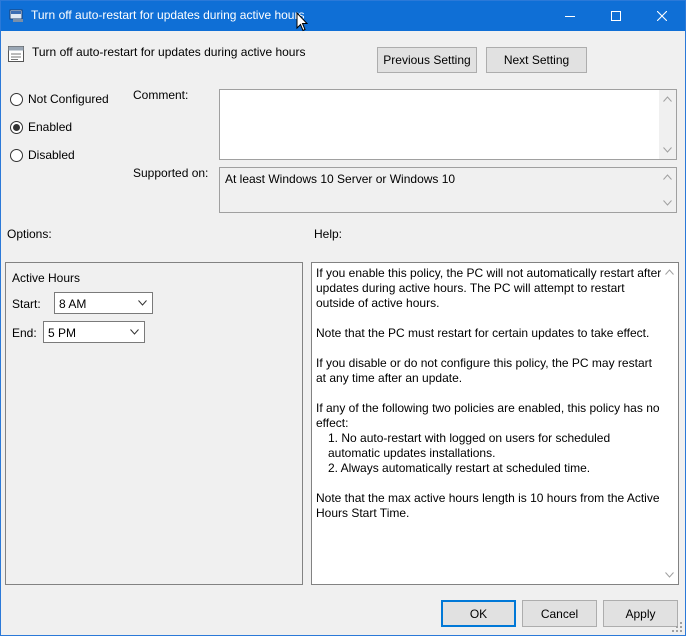 This screenshot has height=636, width=686. I want to click on help-scrollbar, so click(669, 423).